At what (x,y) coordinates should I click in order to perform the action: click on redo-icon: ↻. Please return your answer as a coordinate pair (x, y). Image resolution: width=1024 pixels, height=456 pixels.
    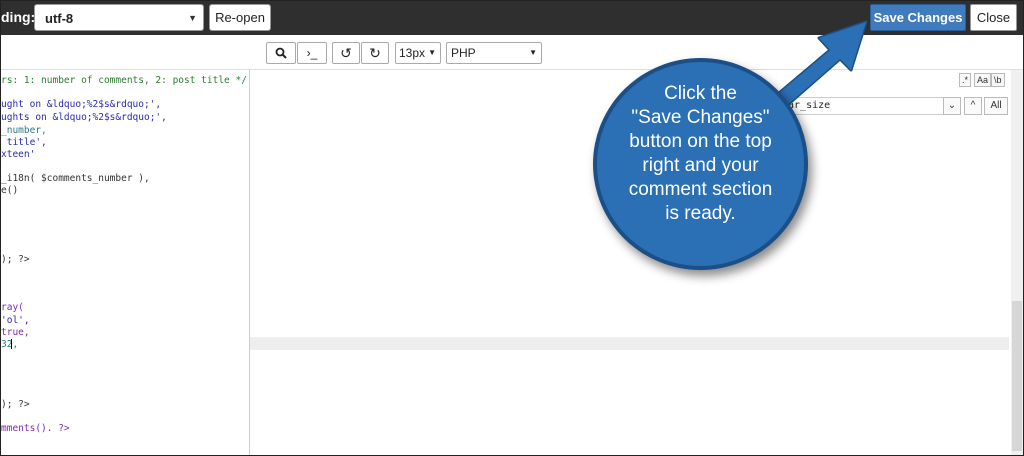
    Looking at the image, I should click on (375, 53).